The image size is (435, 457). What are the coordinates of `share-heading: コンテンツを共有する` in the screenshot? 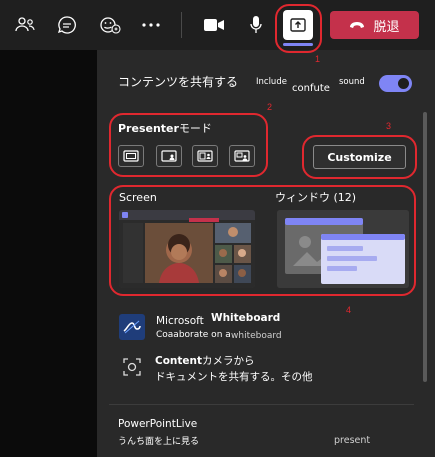 It's located at (178, 82).